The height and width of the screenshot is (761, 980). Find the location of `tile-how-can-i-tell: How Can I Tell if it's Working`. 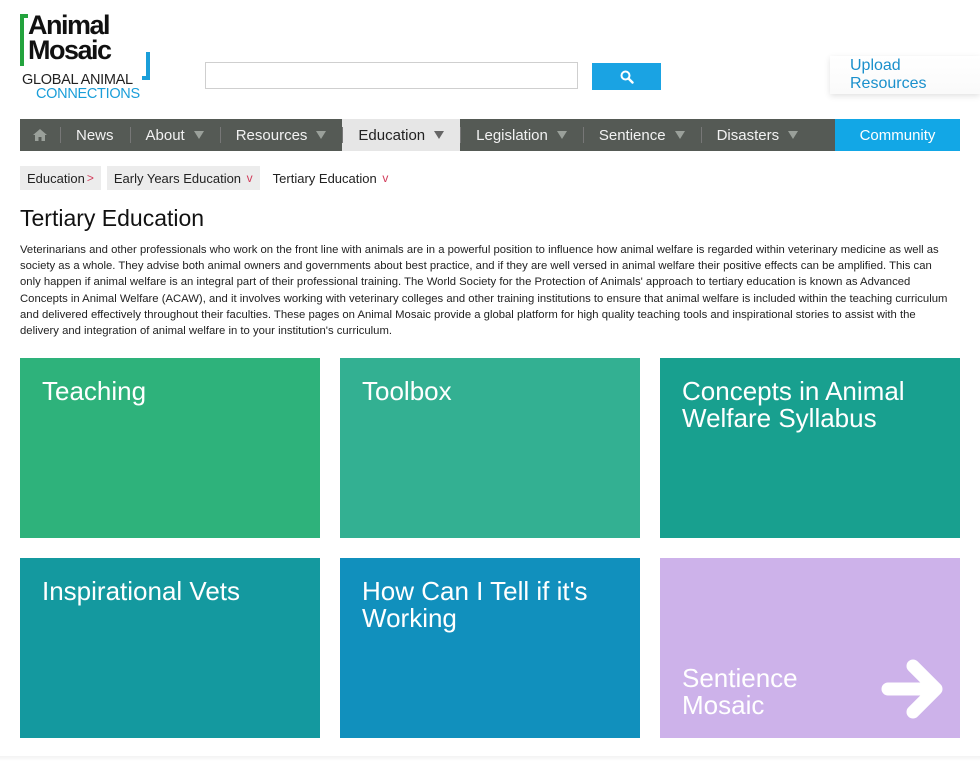

tile-how-can-i-tell: How Can I Tell if it's Working is located at coordinates (490, 648).